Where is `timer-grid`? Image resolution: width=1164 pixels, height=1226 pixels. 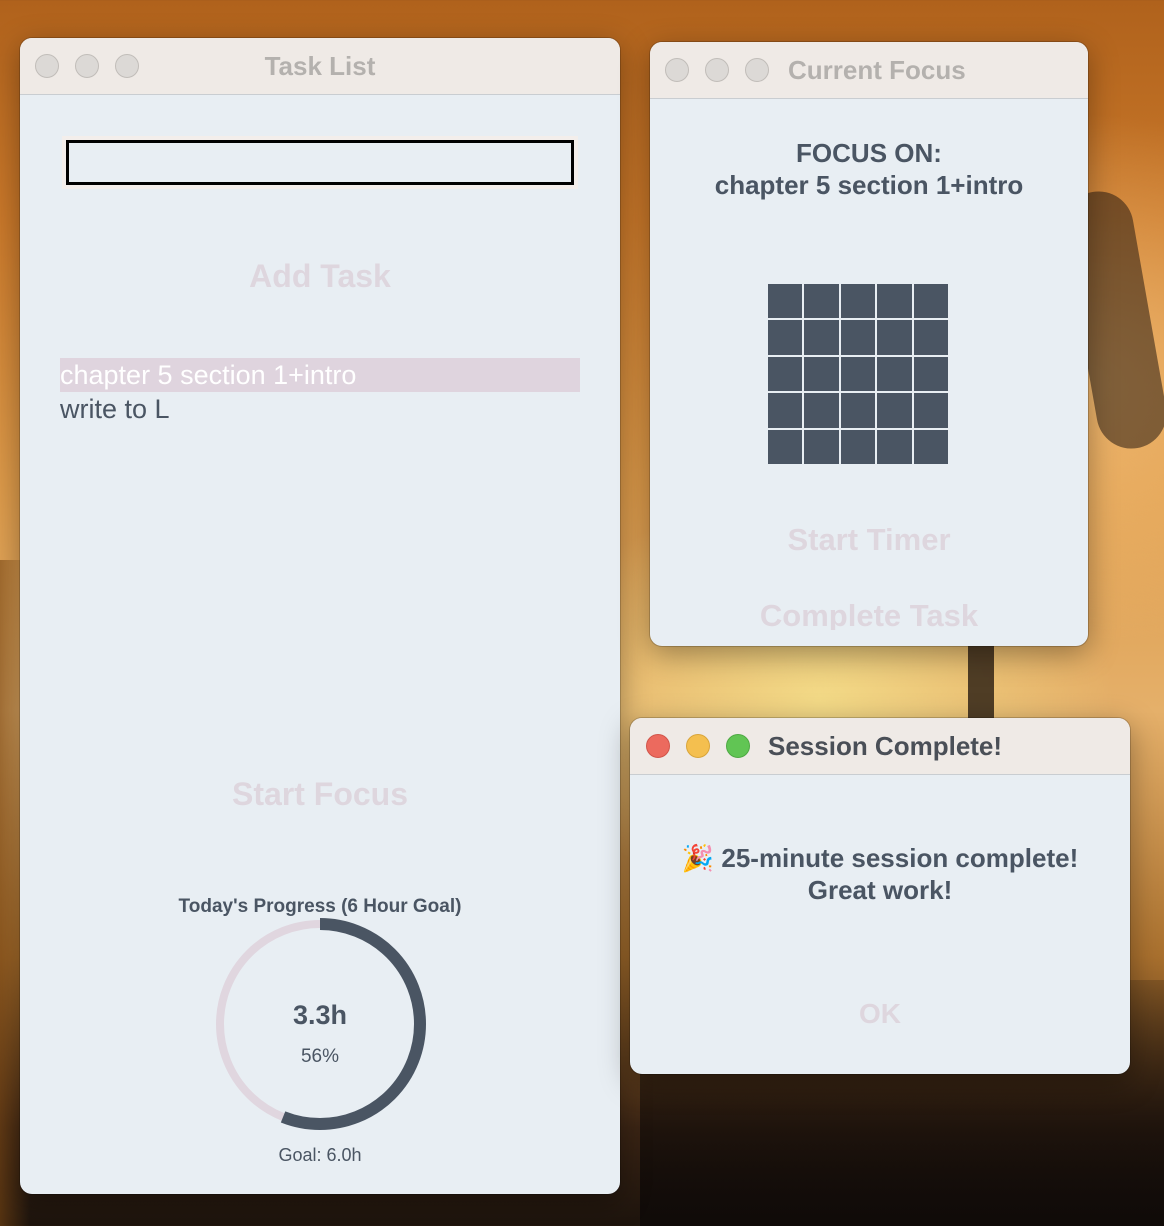
timer-grid is located at coordinates (858, 374).